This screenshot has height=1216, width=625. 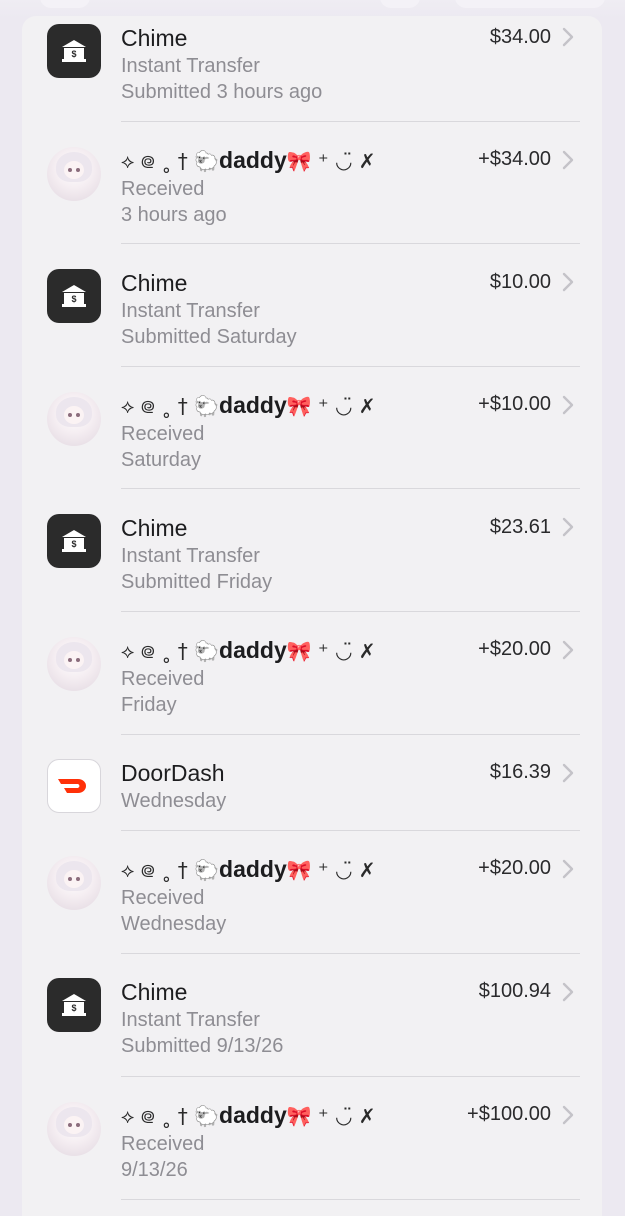 What do you see at coordinates (173, 773) in the screenshot?
I see `merchant-name: DoorDash` at bounding box center [173, 773].